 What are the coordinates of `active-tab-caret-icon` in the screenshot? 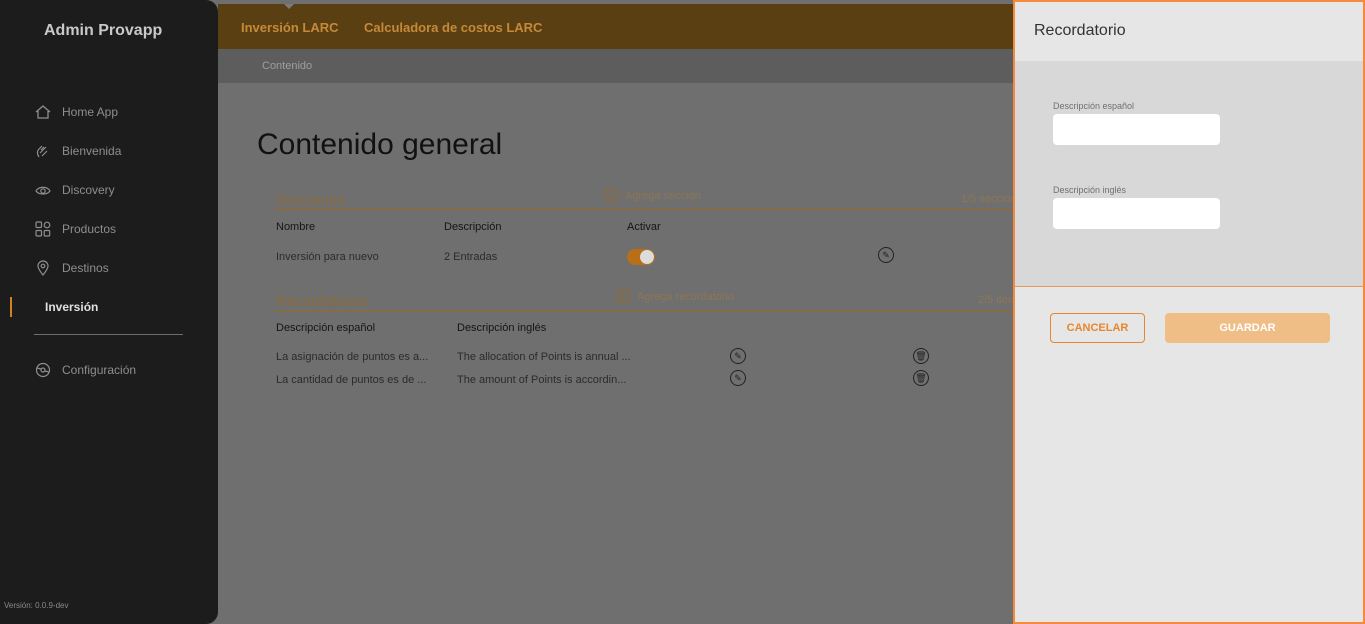 It's located at (289, 6).